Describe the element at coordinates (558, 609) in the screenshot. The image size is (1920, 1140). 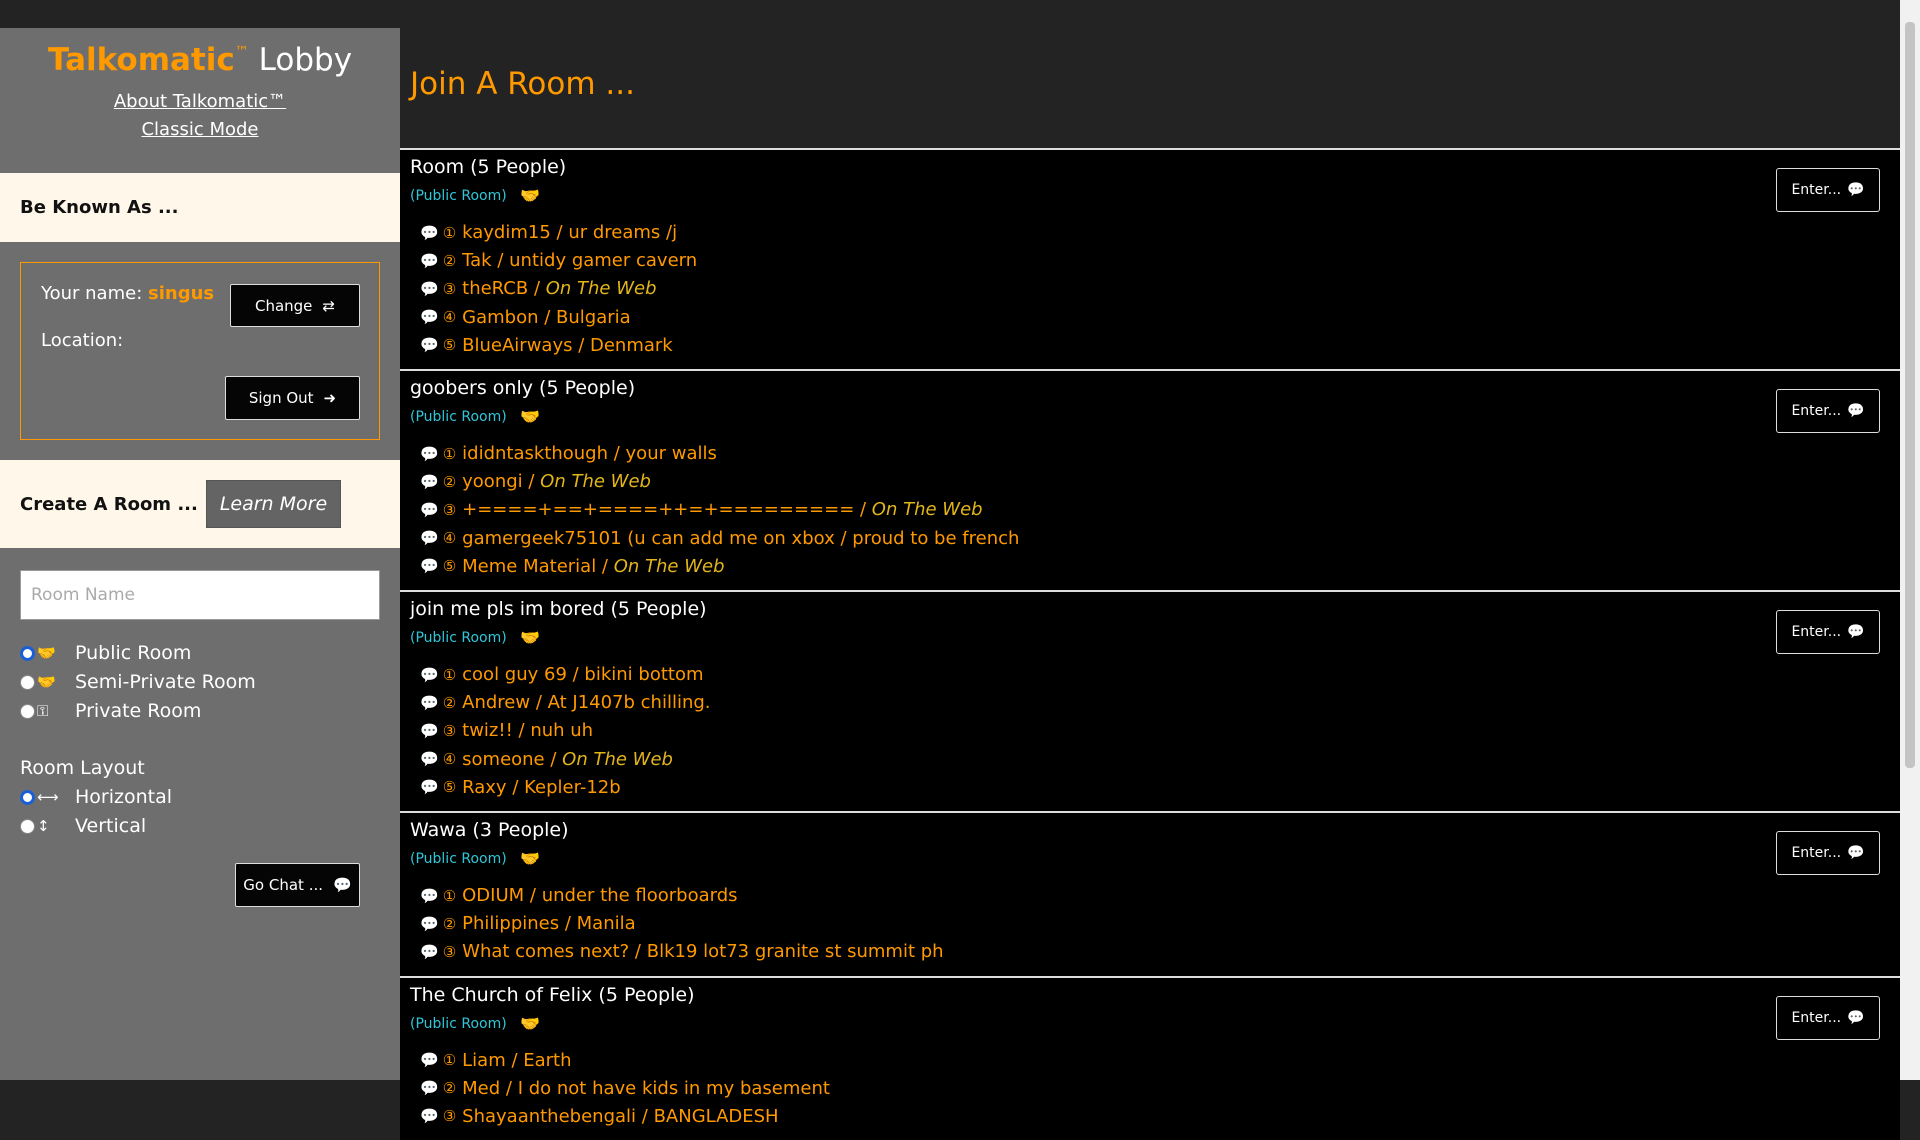
I see `room-name: join me pls im bored (5 People)` at that location.